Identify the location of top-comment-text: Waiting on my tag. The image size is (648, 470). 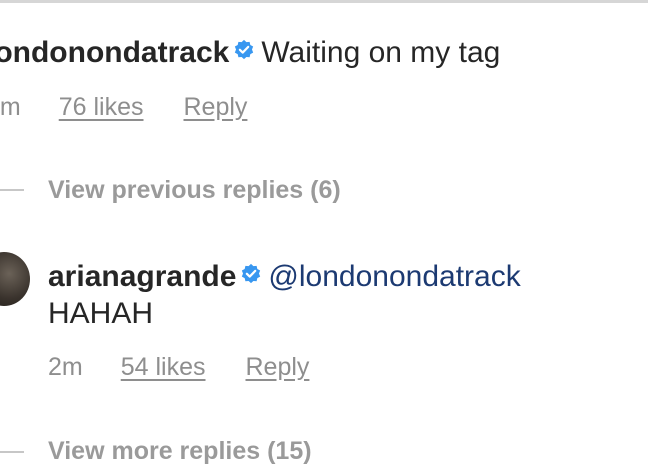
(381, 52).